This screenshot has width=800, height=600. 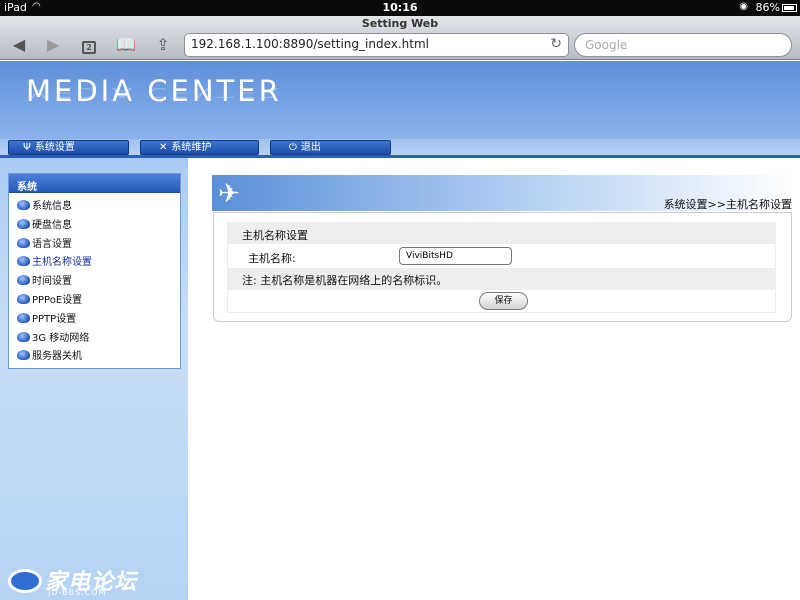 I want to click on nav-logout-button: ⏻ 退出, so click(x=330, y=147).